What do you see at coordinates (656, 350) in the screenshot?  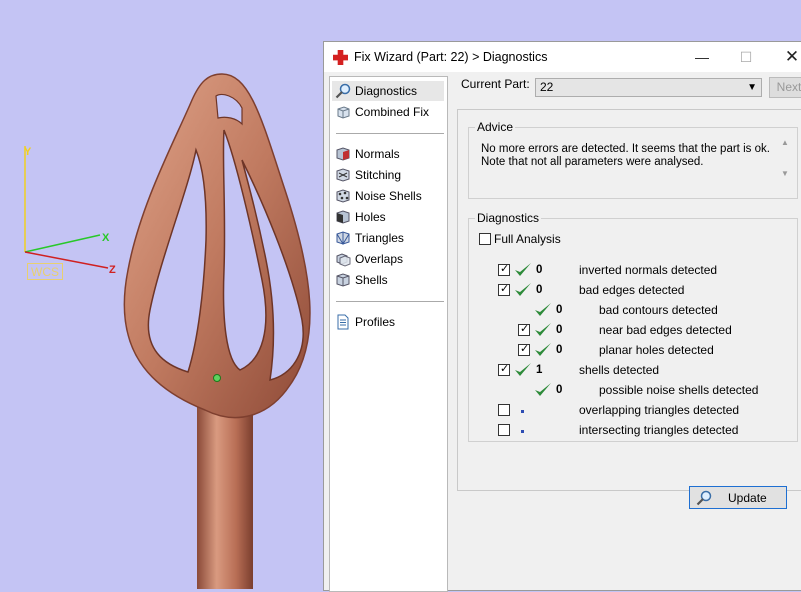 I see `diagnostic-label: planar holes detected` at bounding box center [656, 350].